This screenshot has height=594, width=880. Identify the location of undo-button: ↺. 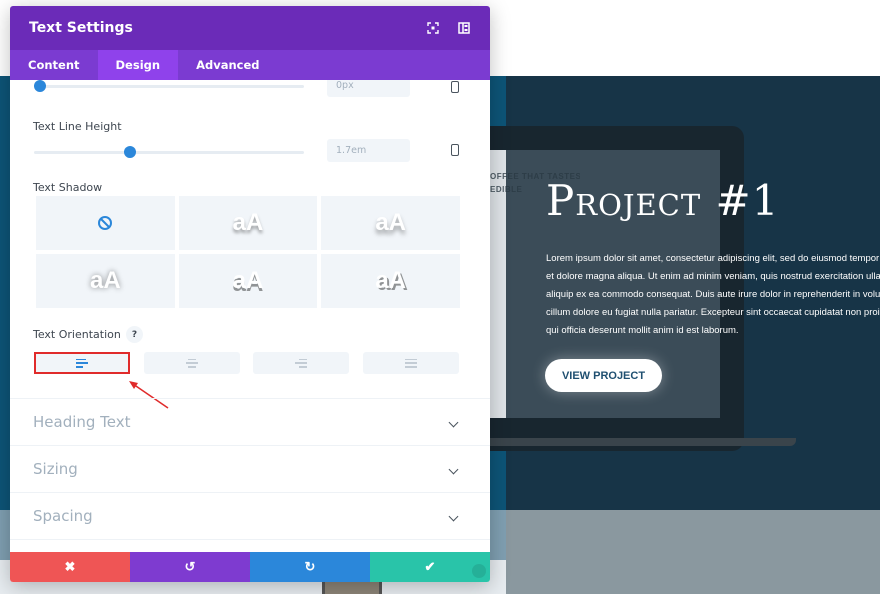
(190, 567).